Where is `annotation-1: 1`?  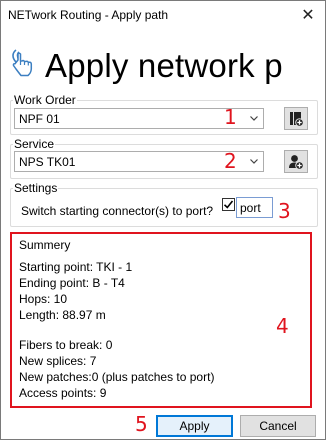 annotation-1: 1 is located at coordinates (230, 117).